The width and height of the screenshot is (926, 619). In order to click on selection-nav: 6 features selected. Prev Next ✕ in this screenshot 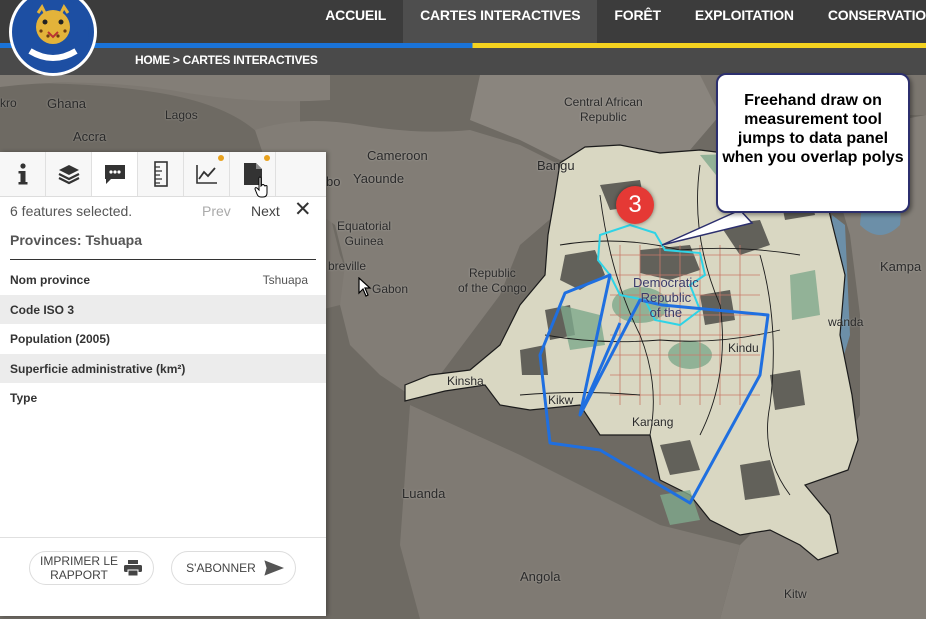, I will do `click(163, 210)`.